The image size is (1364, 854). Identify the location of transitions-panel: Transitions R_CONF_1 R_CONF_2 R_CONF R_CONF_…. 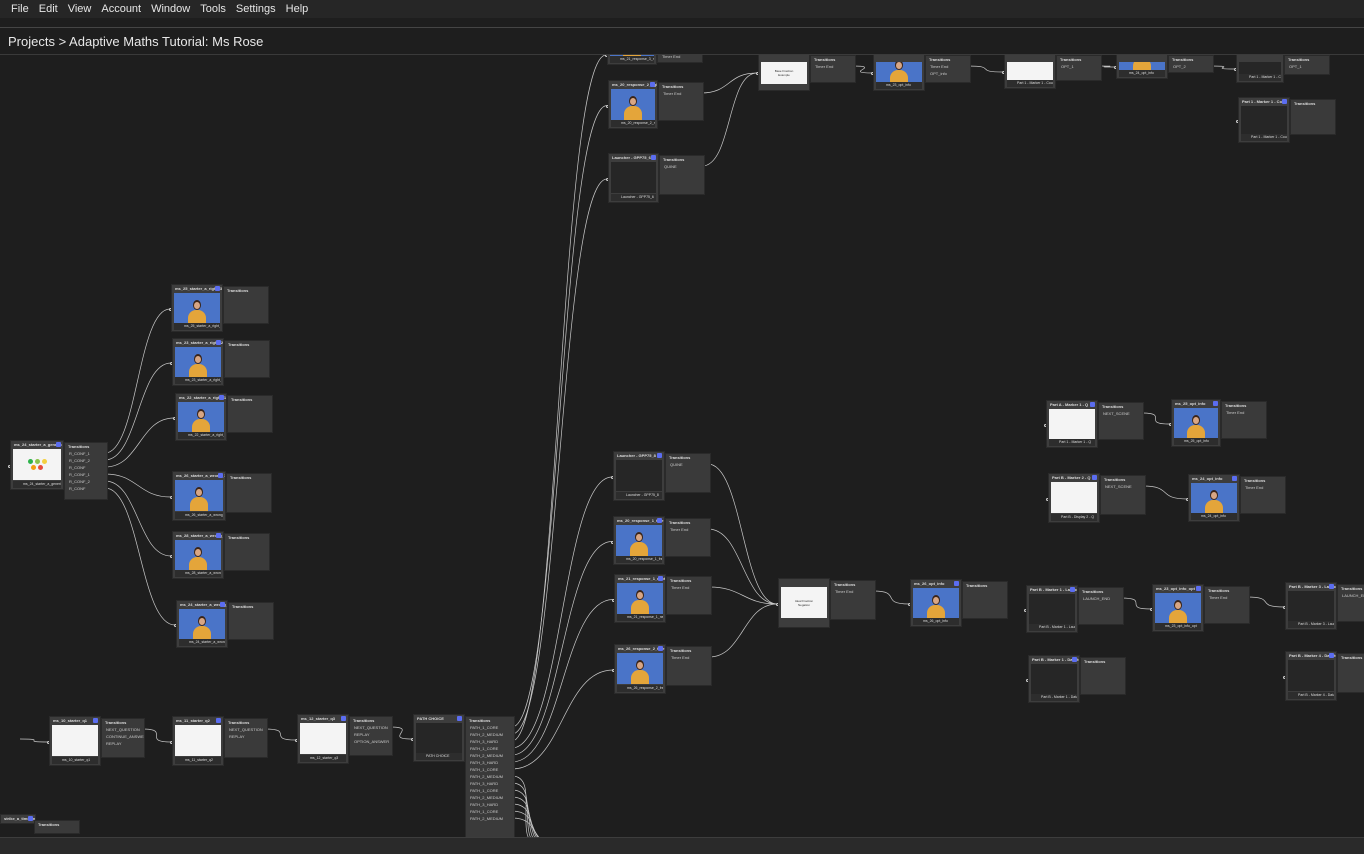
(86, 471).